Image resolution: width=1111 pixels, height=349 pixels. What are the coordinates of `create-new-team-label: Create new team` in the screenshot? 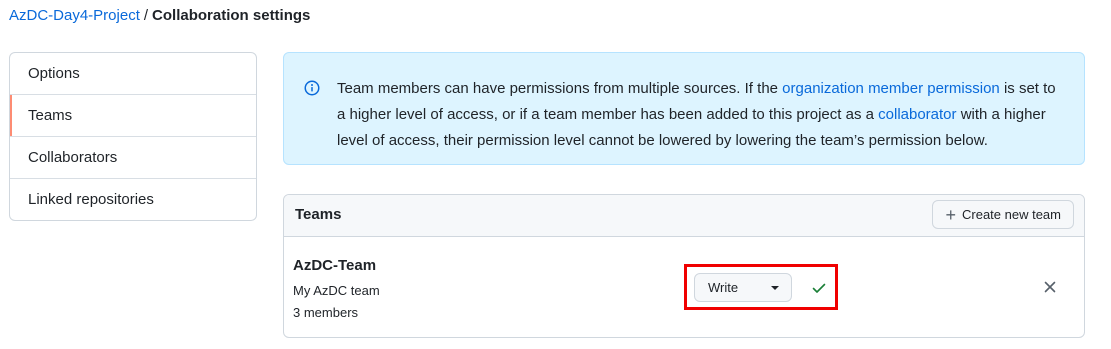 It's located at (1011, 214).